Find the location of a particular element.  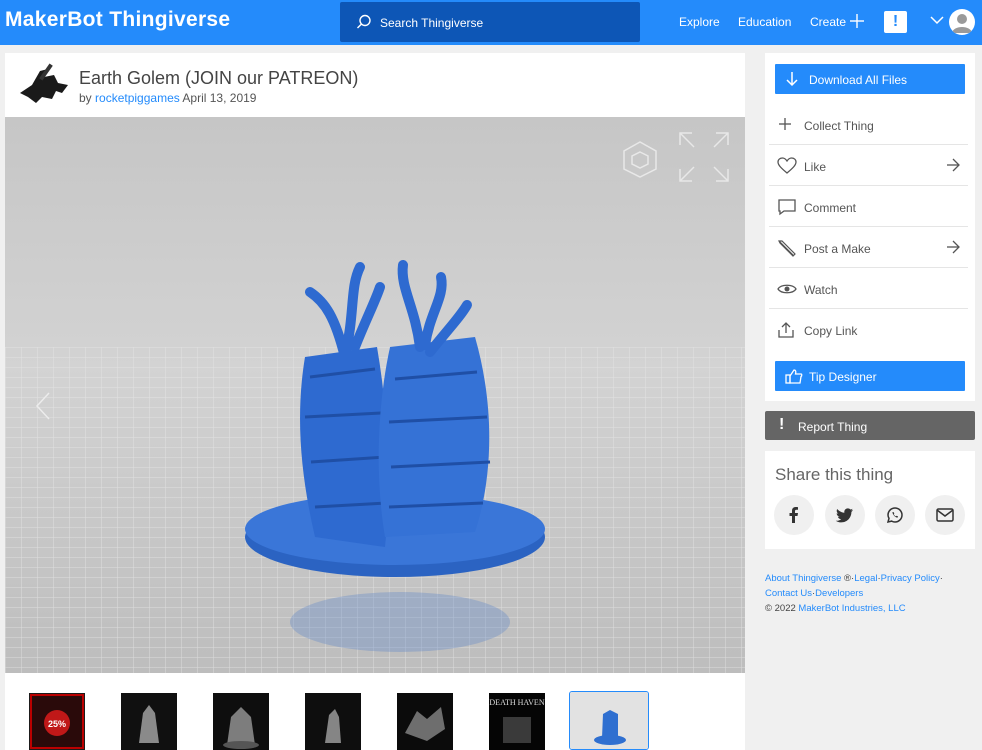

thumb-model-render is located at coordinates (609, 720).